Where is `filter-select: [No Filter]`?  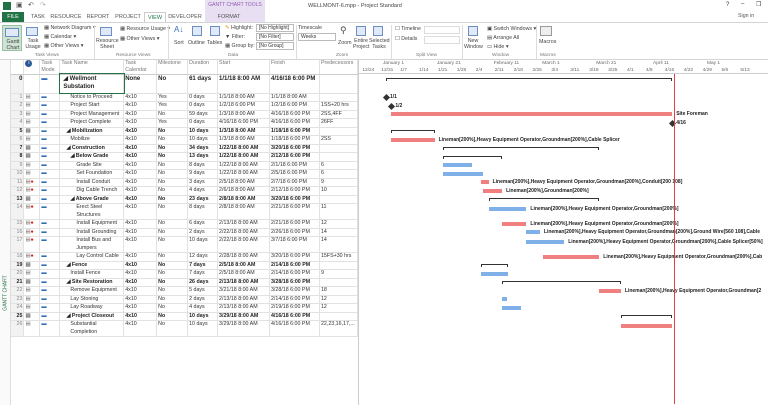
filter-select: [No Filter] is located at coordinates (275, 37).